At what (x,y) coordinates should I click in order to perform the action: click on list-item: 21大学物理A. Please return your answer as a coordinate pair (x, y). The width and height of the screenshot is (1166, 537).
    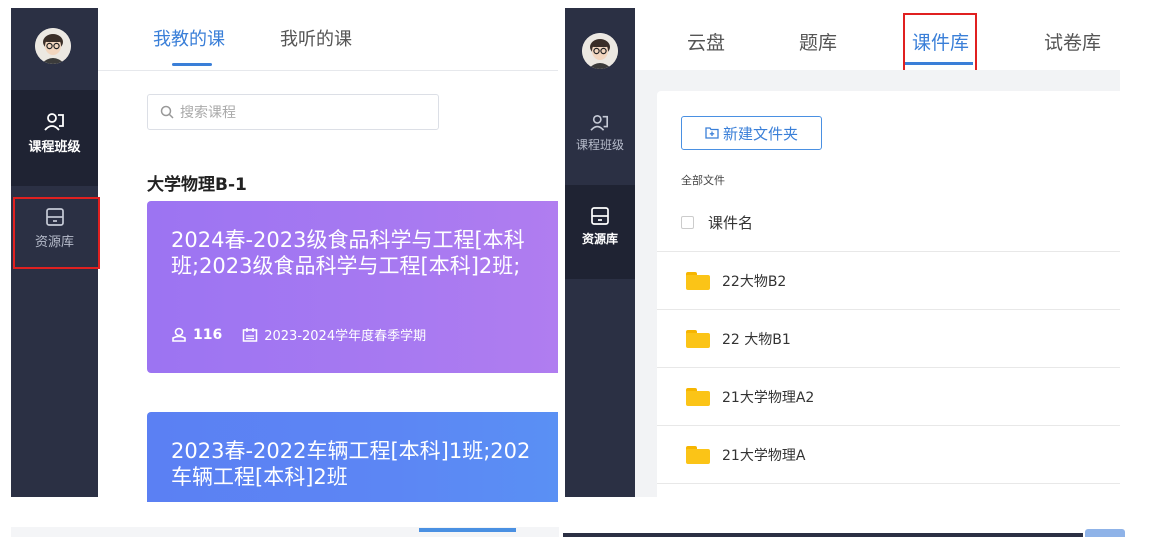
    Looking at the image, I should click on (745, 455).